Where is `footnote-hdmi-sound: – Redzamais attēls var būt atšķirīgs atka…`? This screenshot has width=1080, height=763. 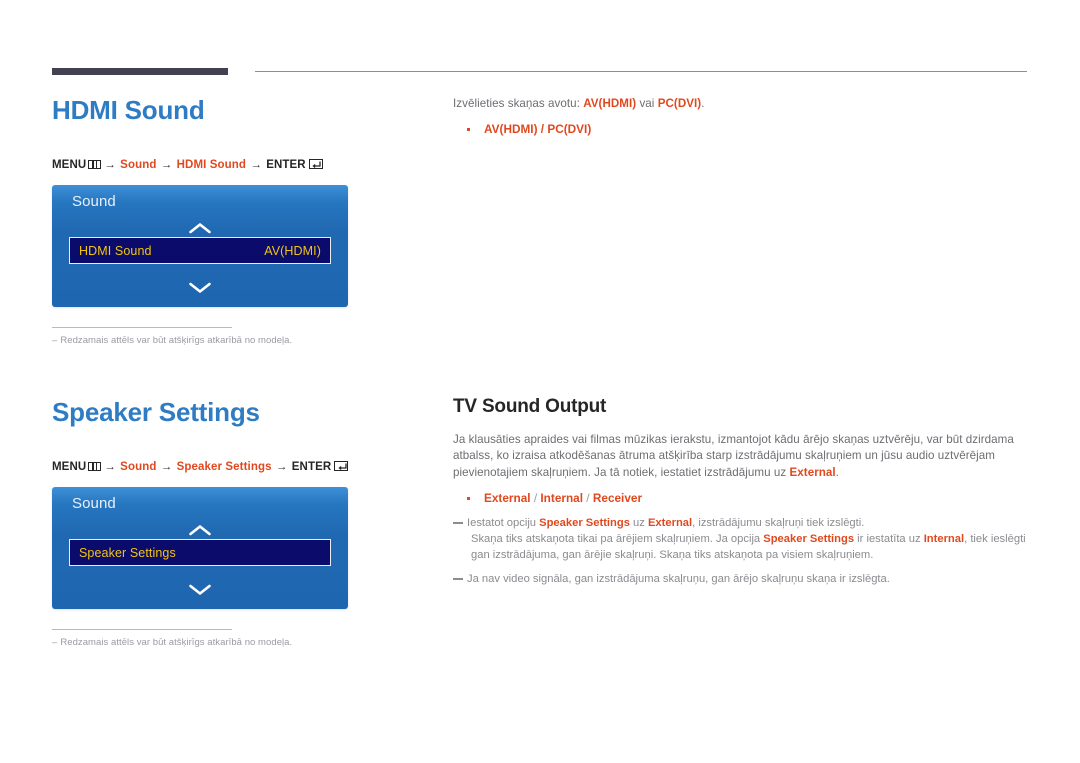
footnote-hdmi-sound: – Redzamais attēls var būt atšķirīgs atka… is located at coordinates (237, 340).